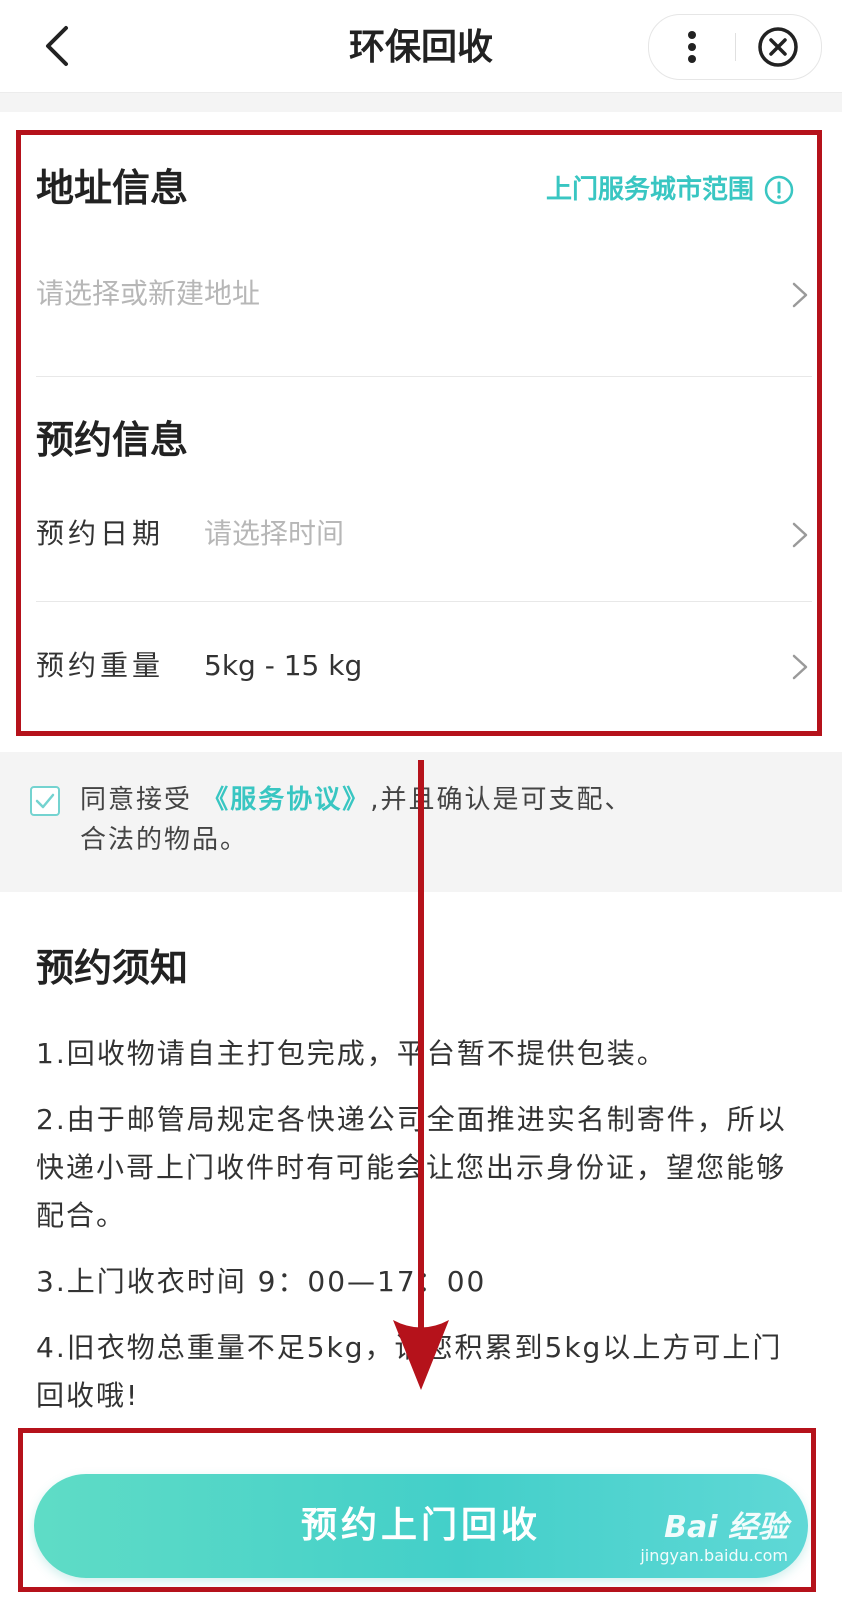  What do you see at coordinates (112, 968) in the screenshot?
I see `notice-title: 预约须知` at bounding box center [112, 968].